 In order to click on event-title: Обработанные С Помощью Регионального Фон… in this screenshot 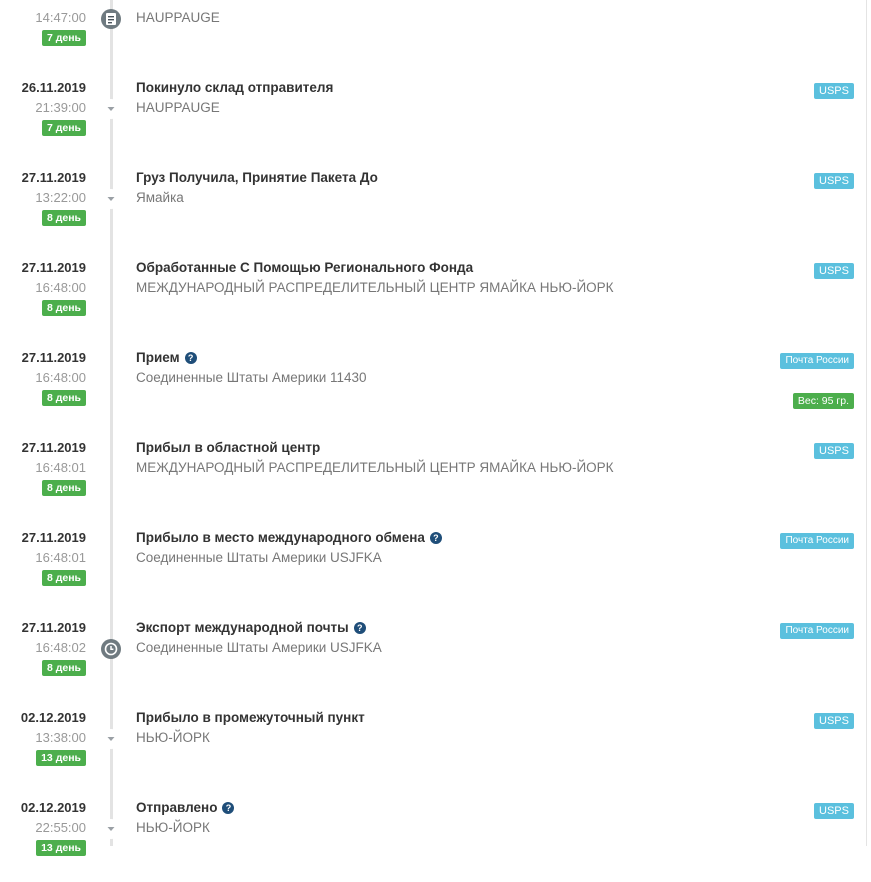, I will do `click(304, 267)`.